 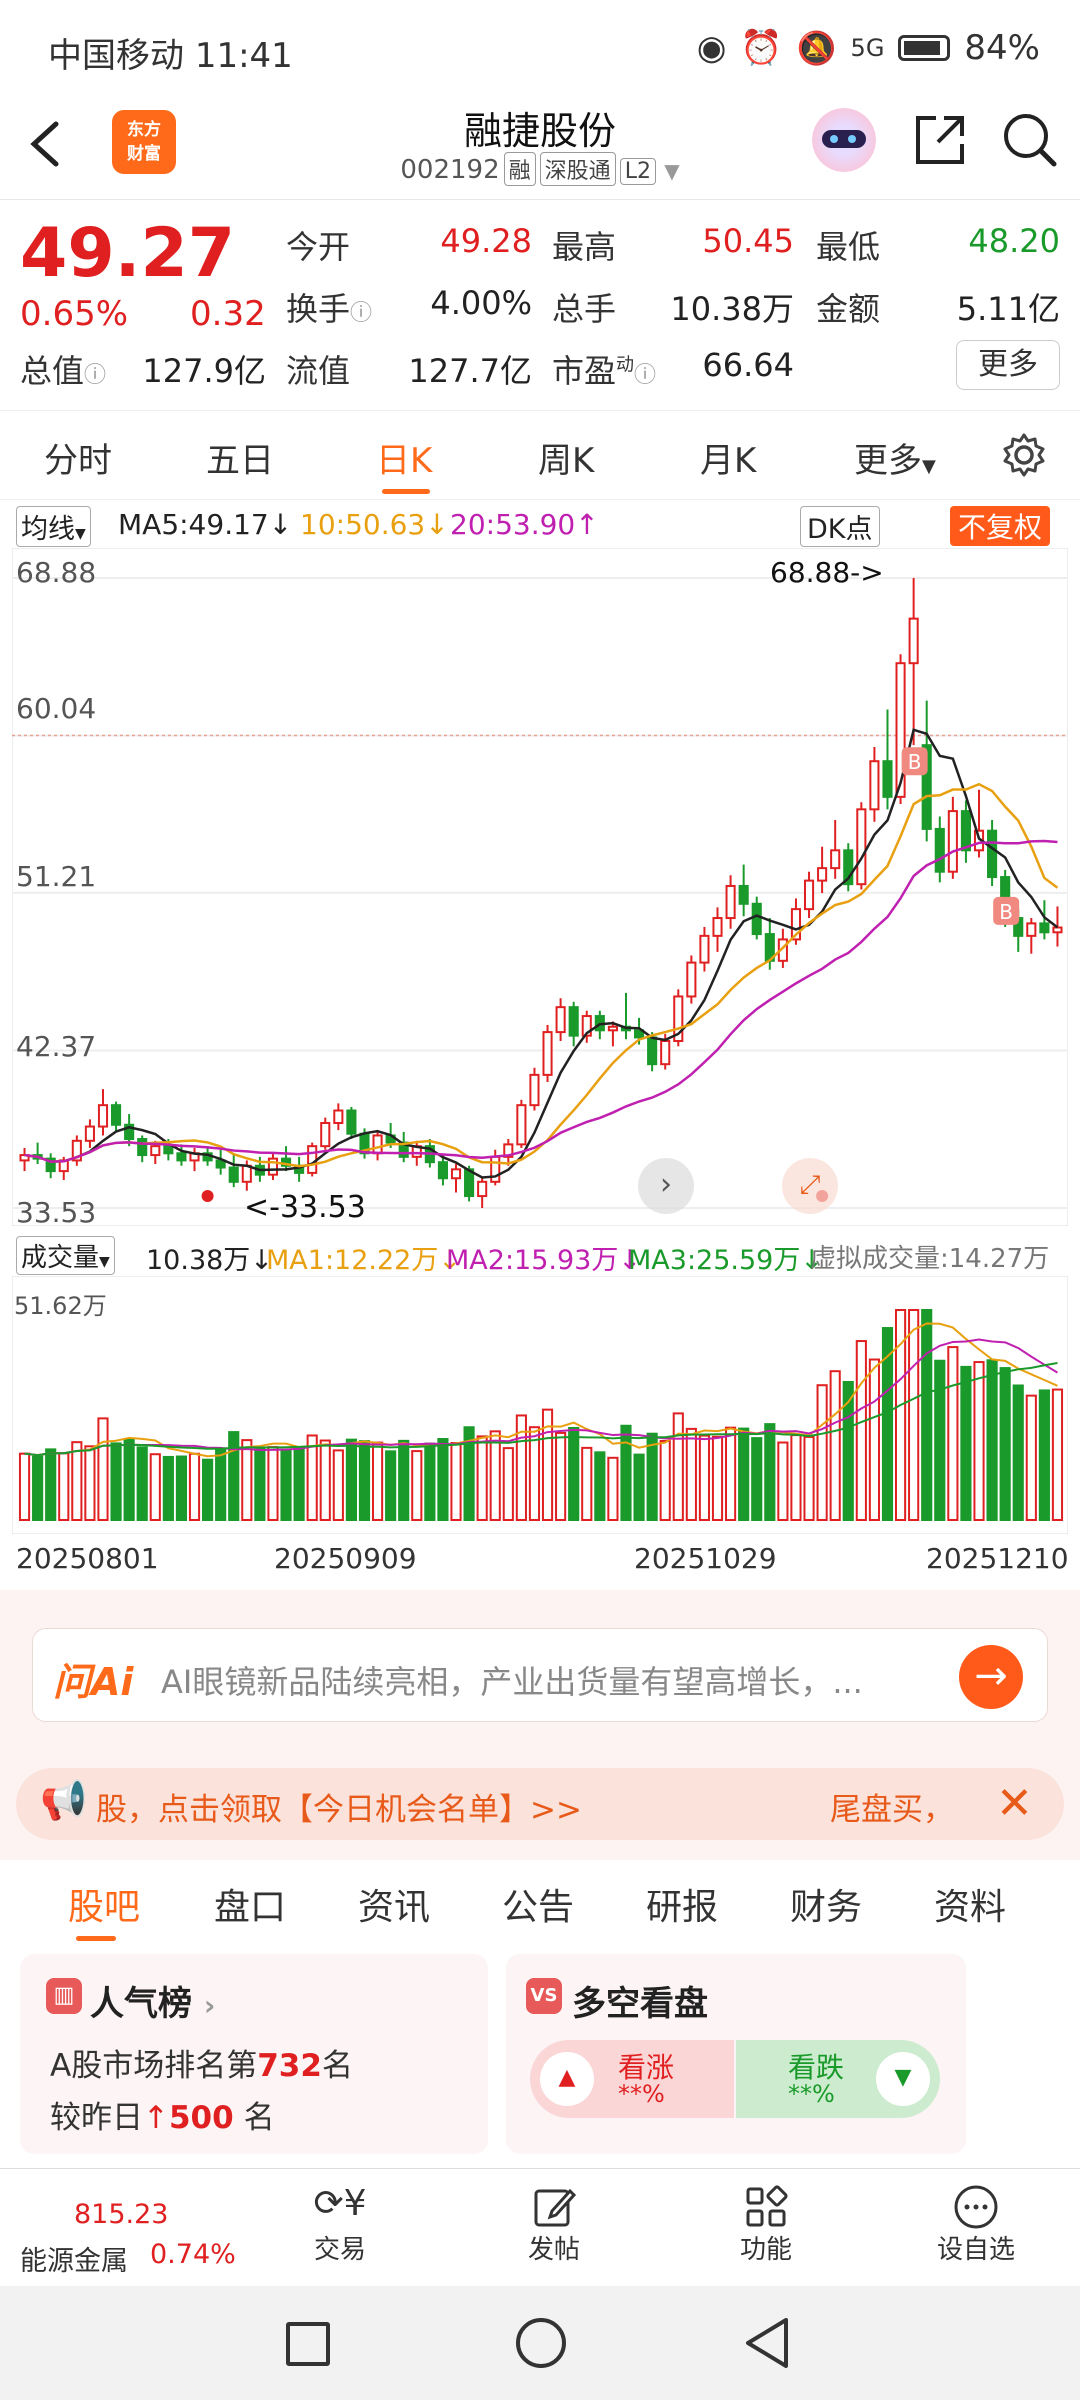 What do you see at coordinates (632, 2079) in the screenshot?
I see `bullish-button: ▲ 看涨 **%` at bounding box center [632, 2079].